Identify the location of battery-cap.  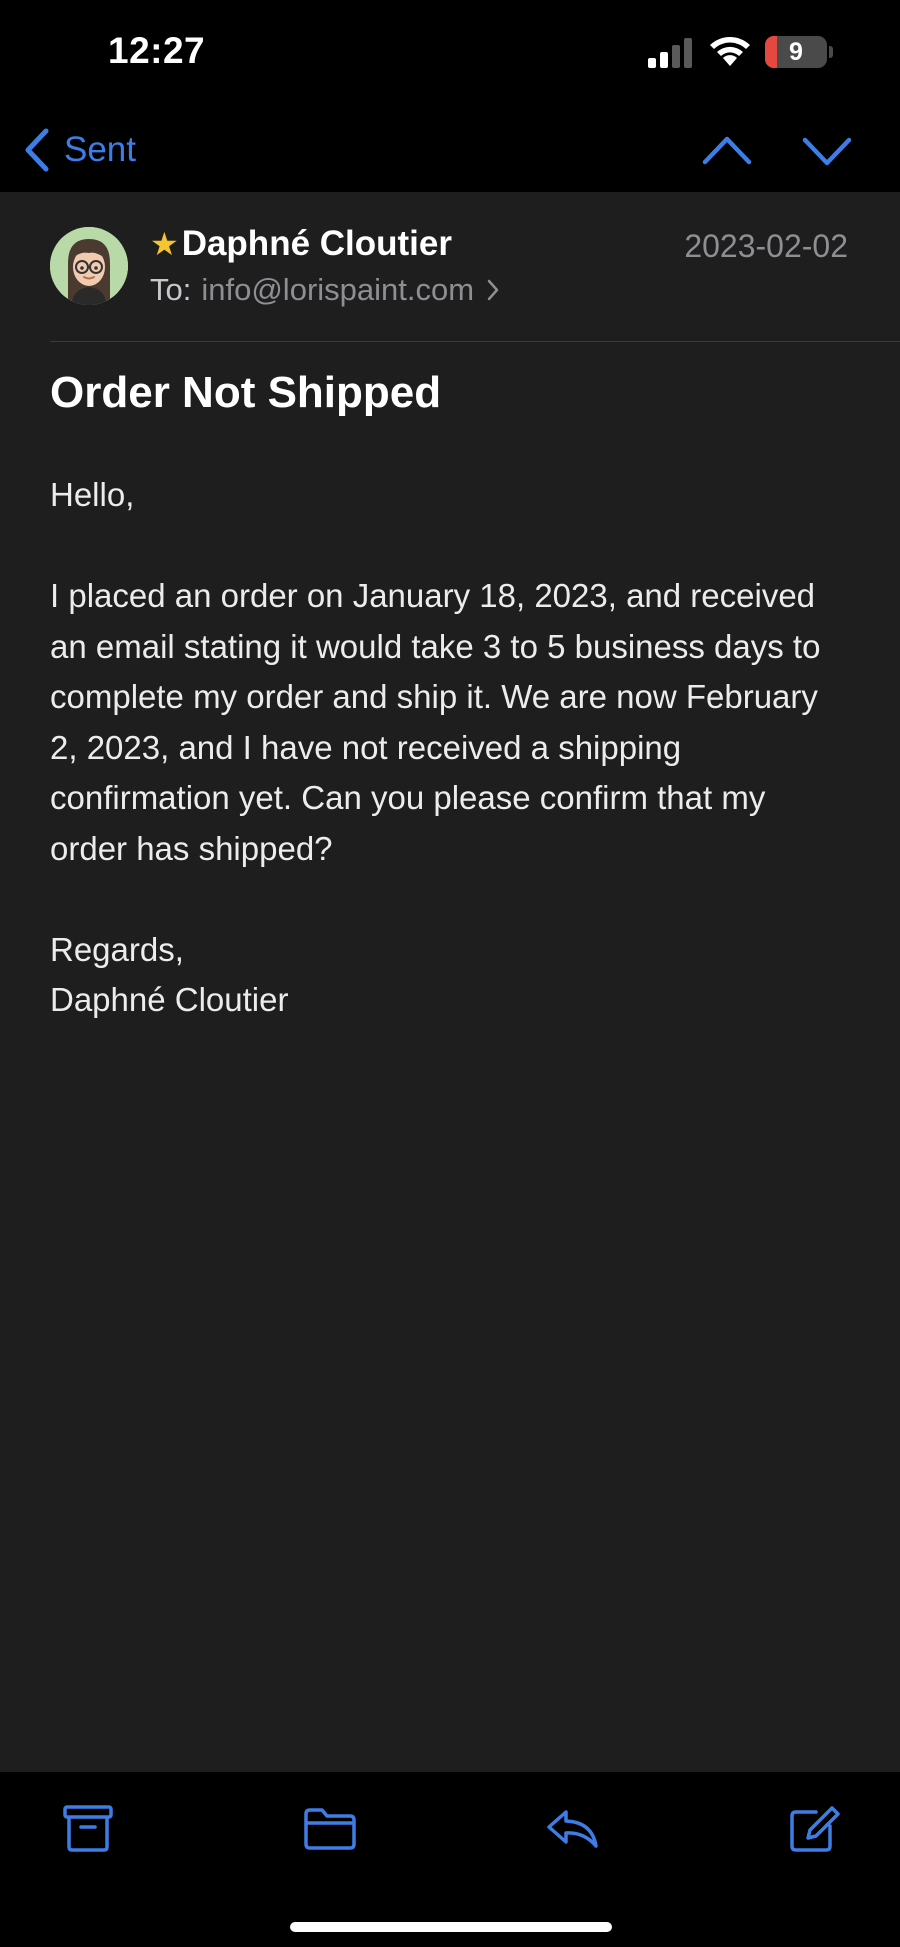
(831, 52).